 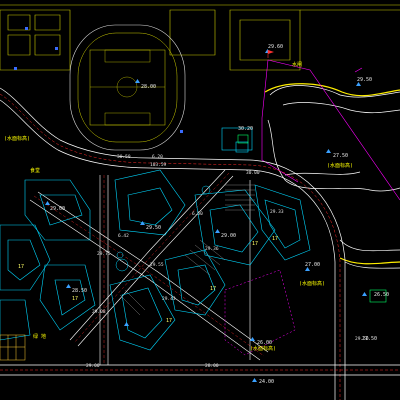 I want to click on parking-lot, so click(x=13, y=347).